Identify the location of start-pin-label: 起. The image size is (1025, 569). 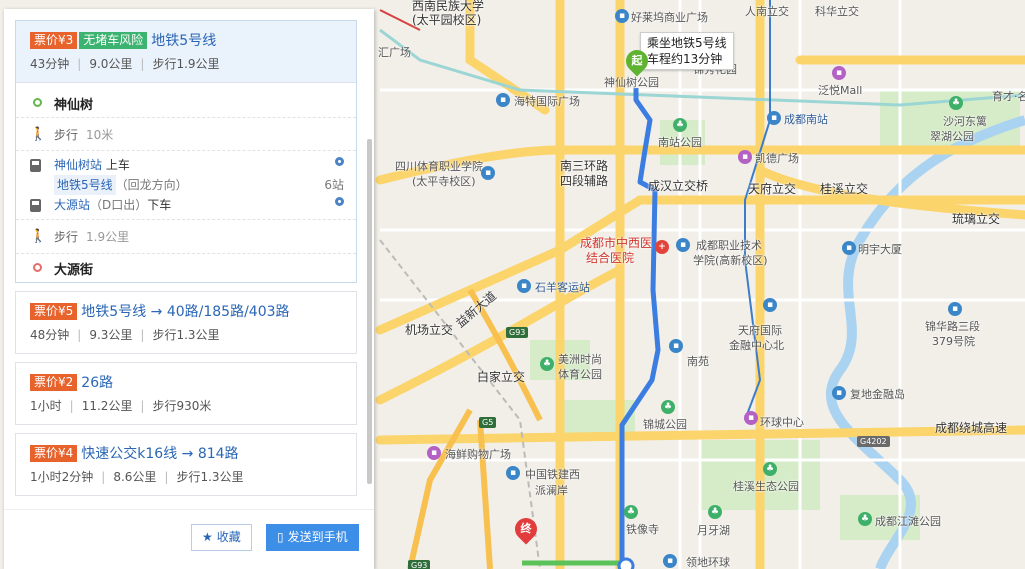
(637, 60).